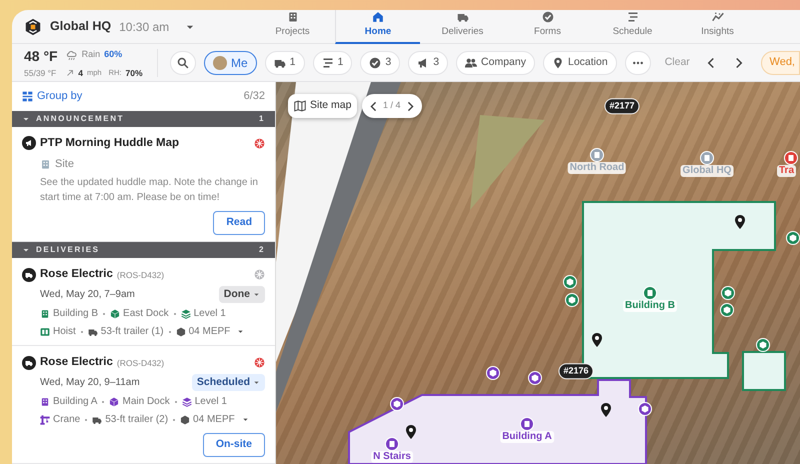 This screenshot has height=464, width=800. Describe the element at coordinates (428, 62) in the screenshot. I see `announcement-filter-chip: 3` at that location.